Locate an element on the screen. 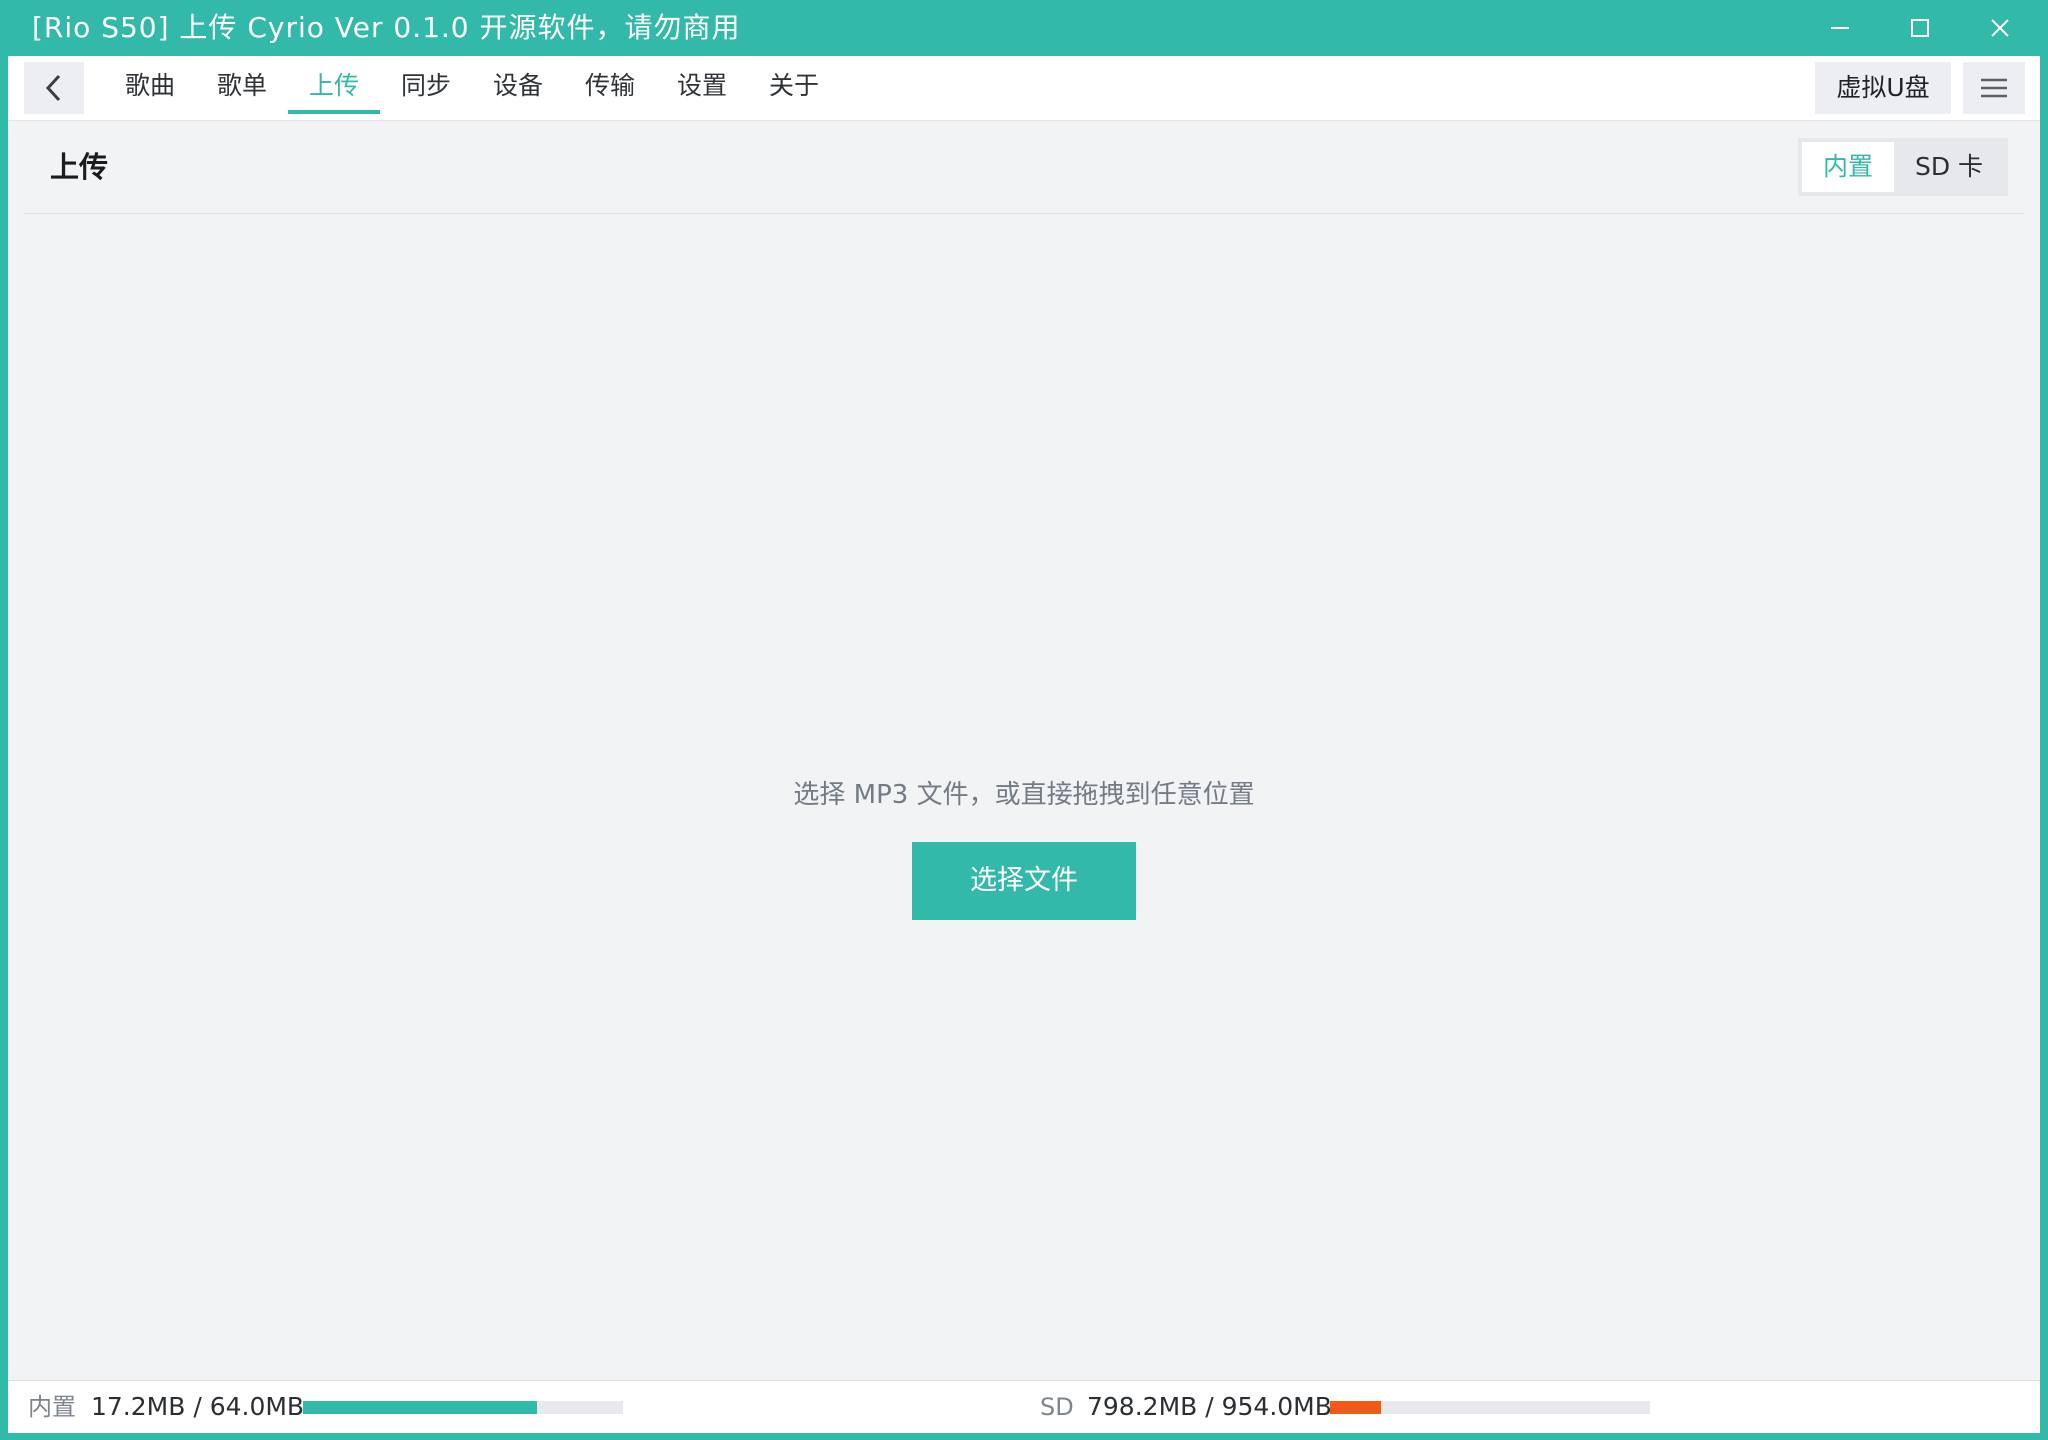  status-bar: 内置 17.2MB / 64.0MB SD 798.2MB / 954.0MB is located at coordinates (1024, 1406).